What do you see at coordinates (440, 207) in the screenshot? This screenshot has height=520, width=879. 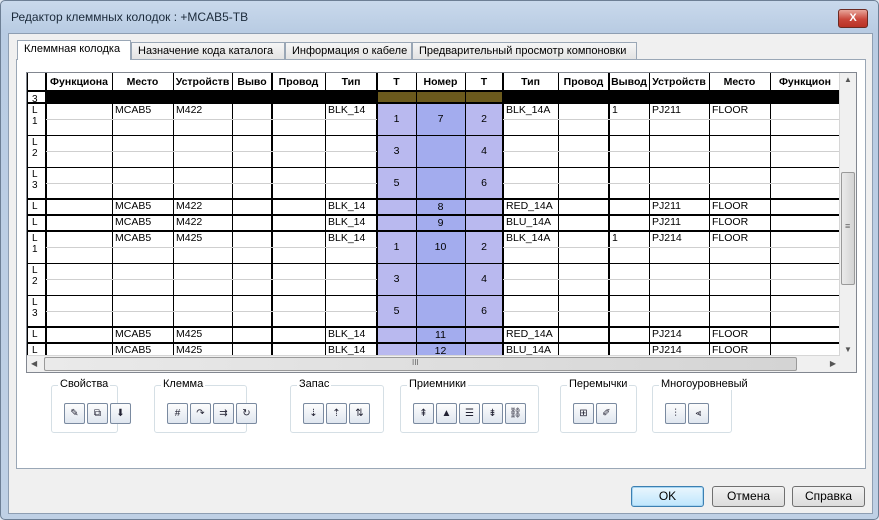 I see `grid-cell: 8` at bounding box center [440, 207].